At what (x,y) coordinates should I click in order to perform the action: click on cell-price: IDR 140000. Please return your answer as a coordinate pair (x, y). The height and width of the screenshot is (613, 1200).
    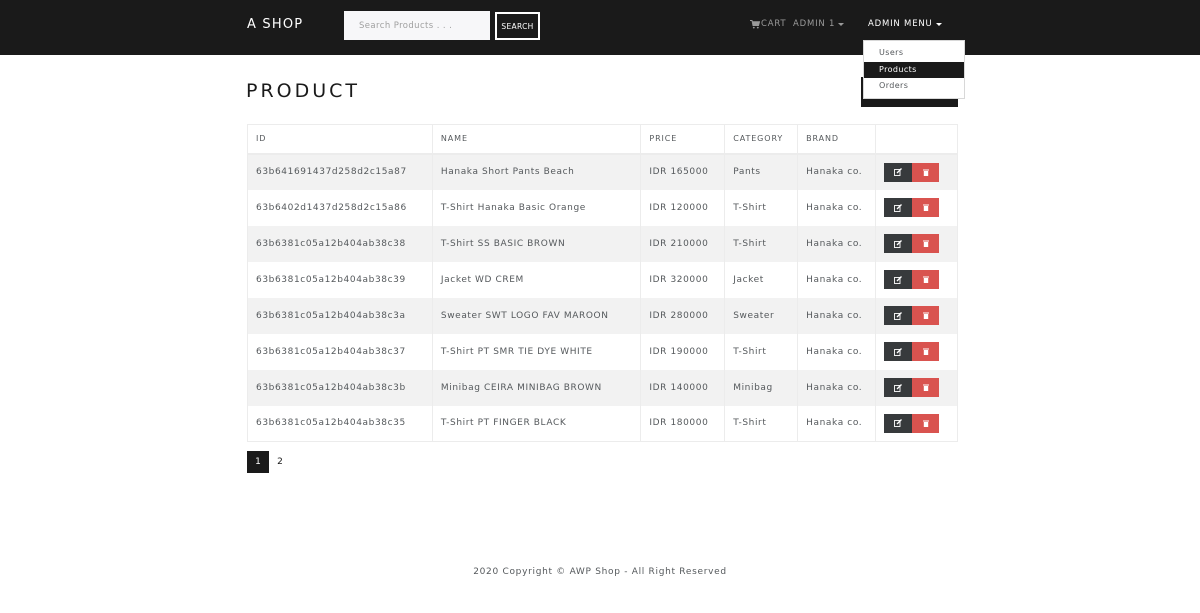
    Looking at the image, I should click on (683, 387).